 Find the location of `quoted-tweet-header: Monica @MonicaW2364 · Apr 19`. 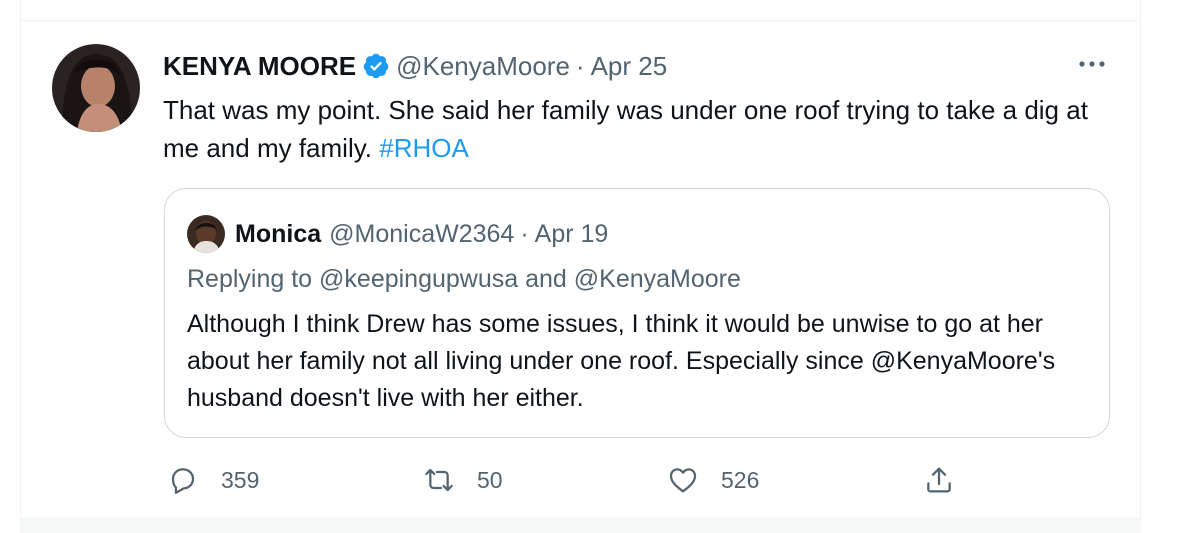

quoted-tweet-header: Monica @MonicaW2364 · Apr 19 is located at coordinates (397, 234).